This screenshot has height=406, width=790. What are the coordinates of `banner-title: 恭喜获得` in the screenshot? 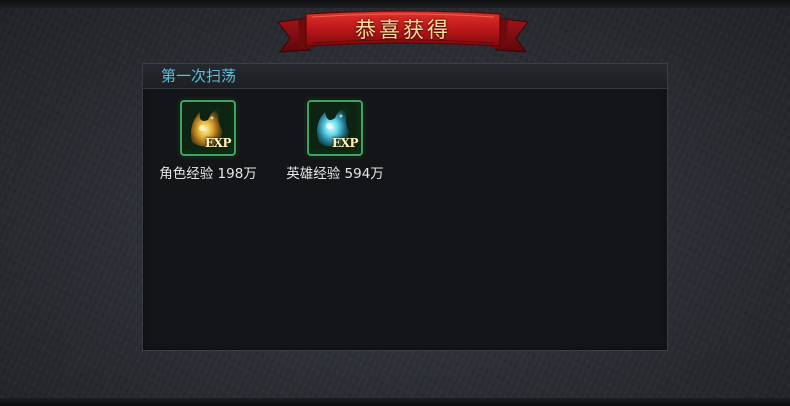 It's located at (403, 30).